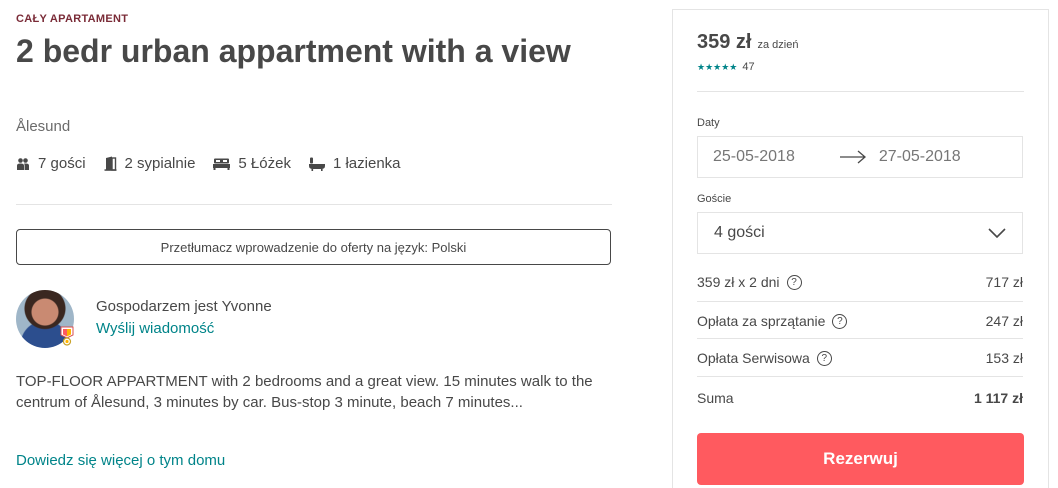 The height and width of the screenshot is (488, 1058). I want to click on date-range-picker: 25-05-2018 27-05-2018, so click(860, 157).